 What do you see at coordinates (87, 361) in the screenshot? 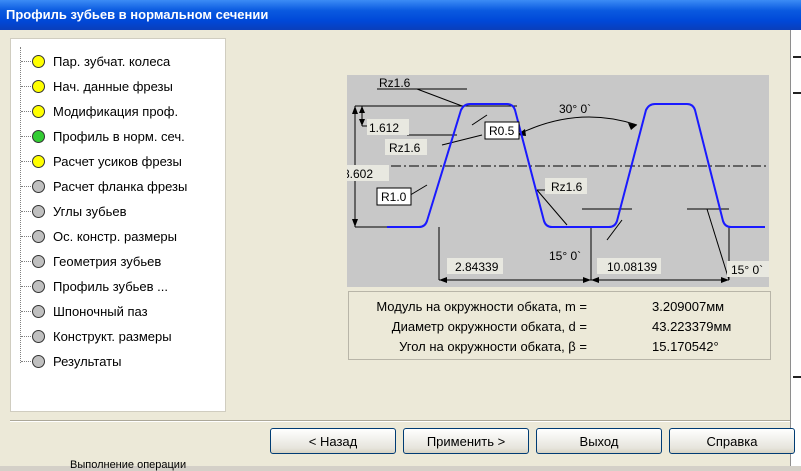
I see `step-label: Результаты` at bounding box center [87, 361].